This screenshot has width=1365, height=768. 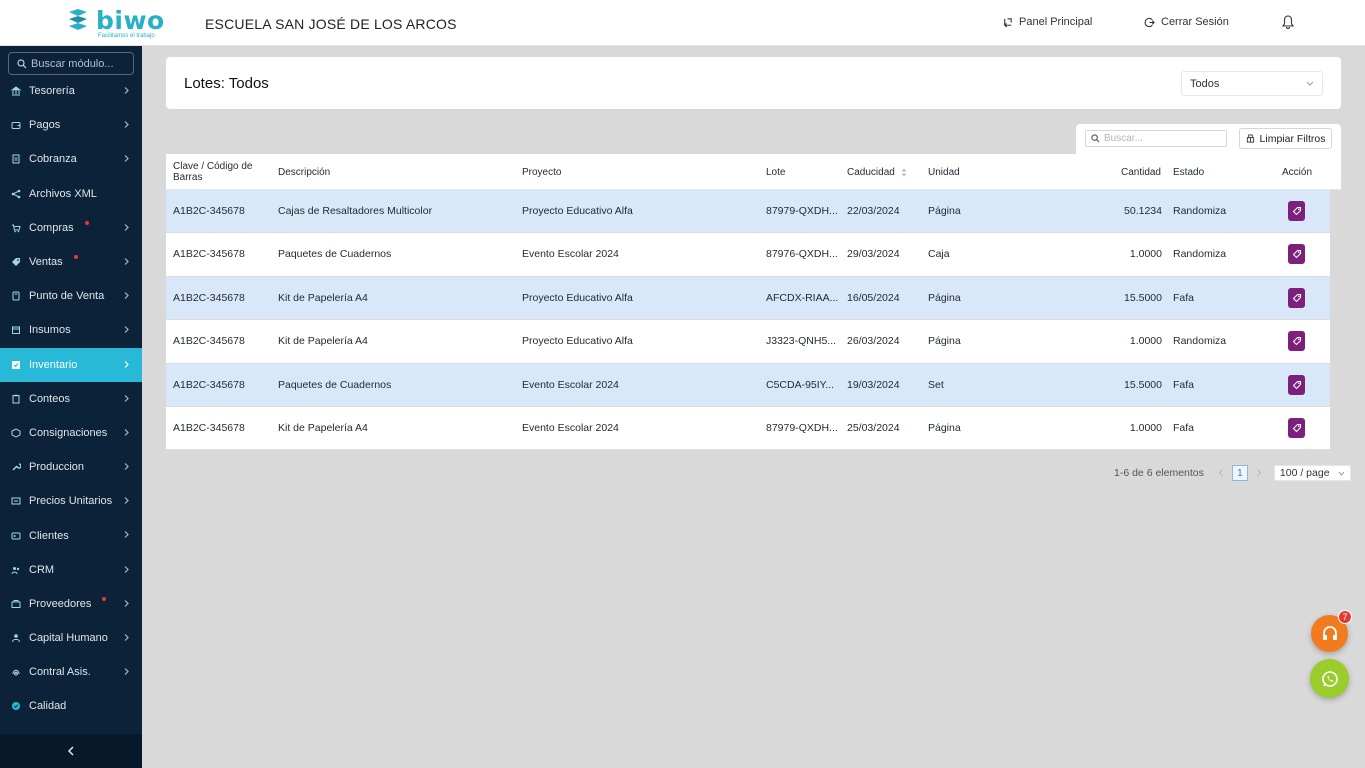 I want to click on cell-estado: Randomiza, so click(x=1200, y=211).